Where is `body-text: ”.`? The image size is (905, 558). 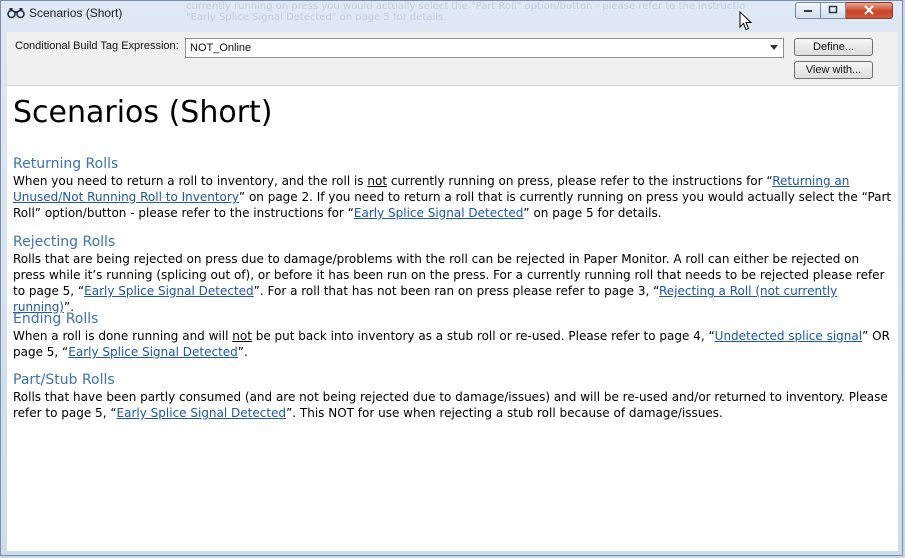 body-text: ”. is located at coordinates (242, 352).